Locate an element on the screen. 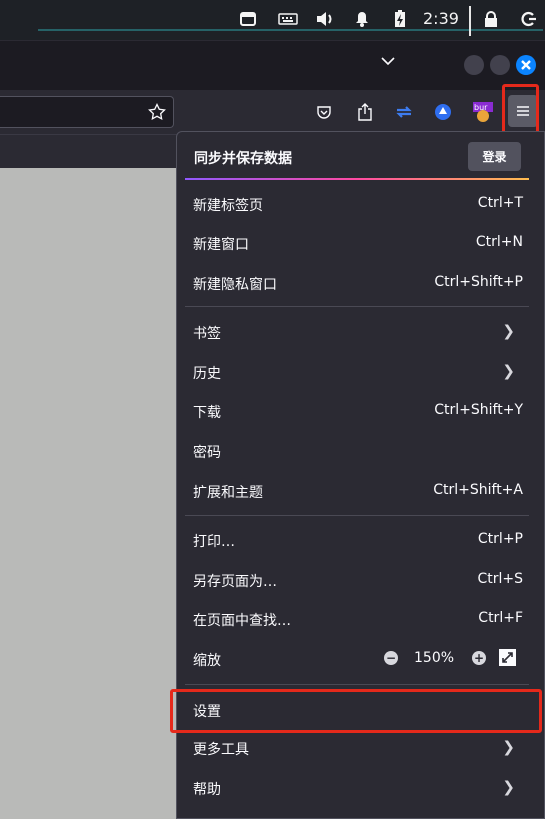 The image size is (545, 819). minimize-button is located at coordinates (474, 65).